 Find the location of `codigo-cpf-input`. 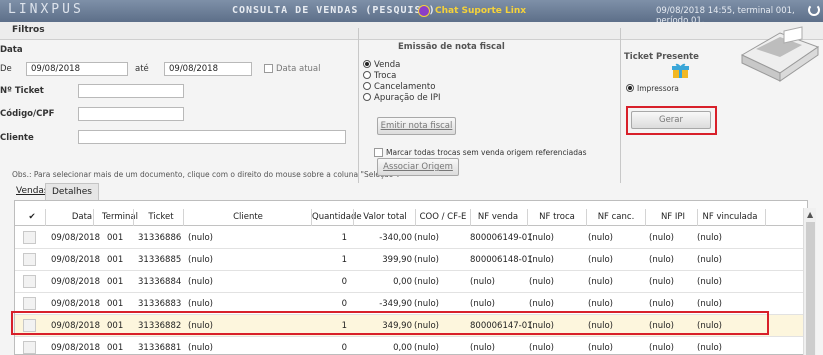

codigo-cpf-input is located at coordinates (131, 114).